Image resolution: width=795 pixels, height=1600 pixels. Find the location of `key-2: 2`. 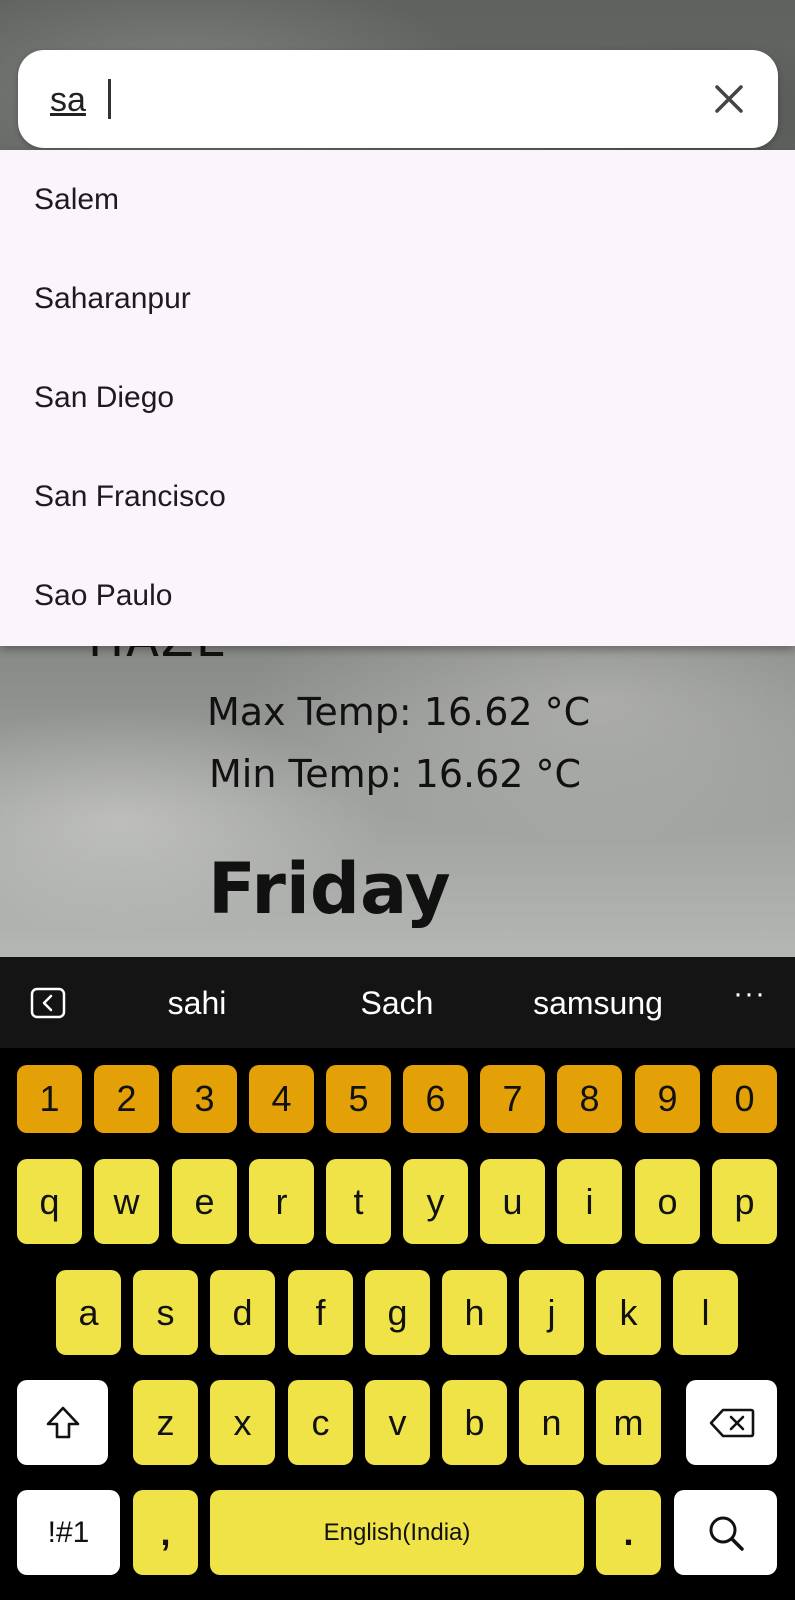

key-2: 2 is located at coordinates (126, 1099).